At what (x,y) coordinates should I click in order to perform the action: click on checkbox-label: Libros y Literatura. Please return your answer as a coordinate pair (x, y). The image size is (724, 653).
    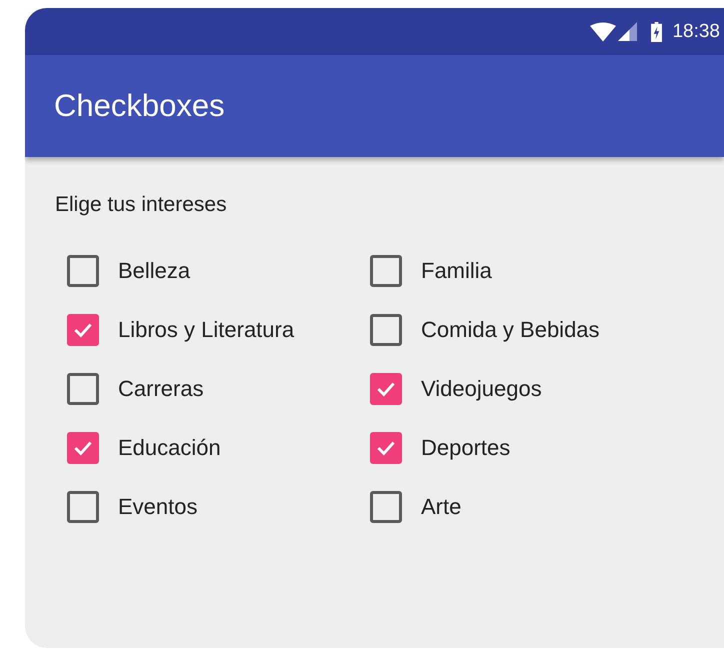
    Looking at the image, I should click on (206, 330).